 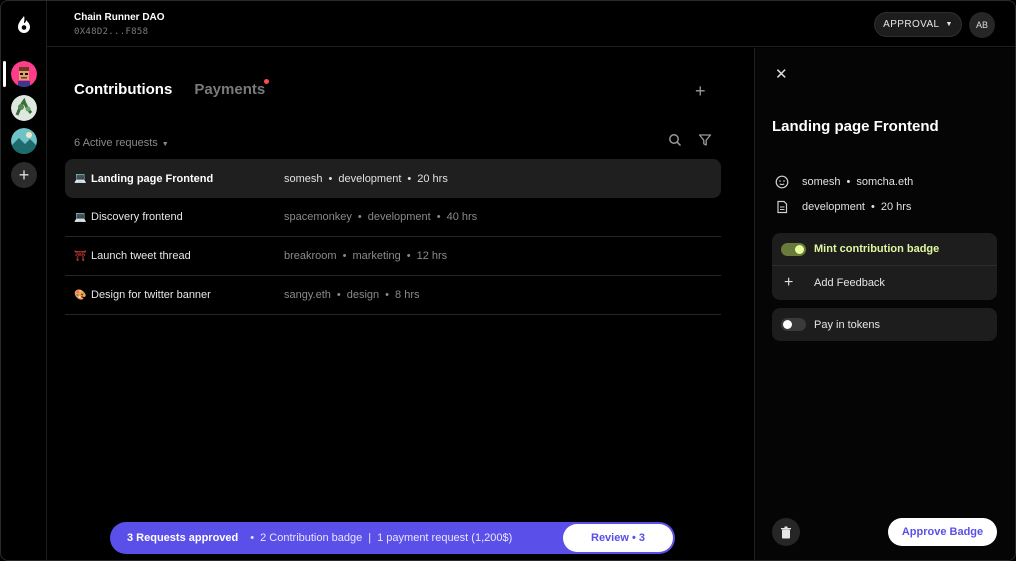 What do you see at coordinates (152, 178) in the screenshot?
I see `request-title: Landing page Frontend` at bounding box center [152, 178].